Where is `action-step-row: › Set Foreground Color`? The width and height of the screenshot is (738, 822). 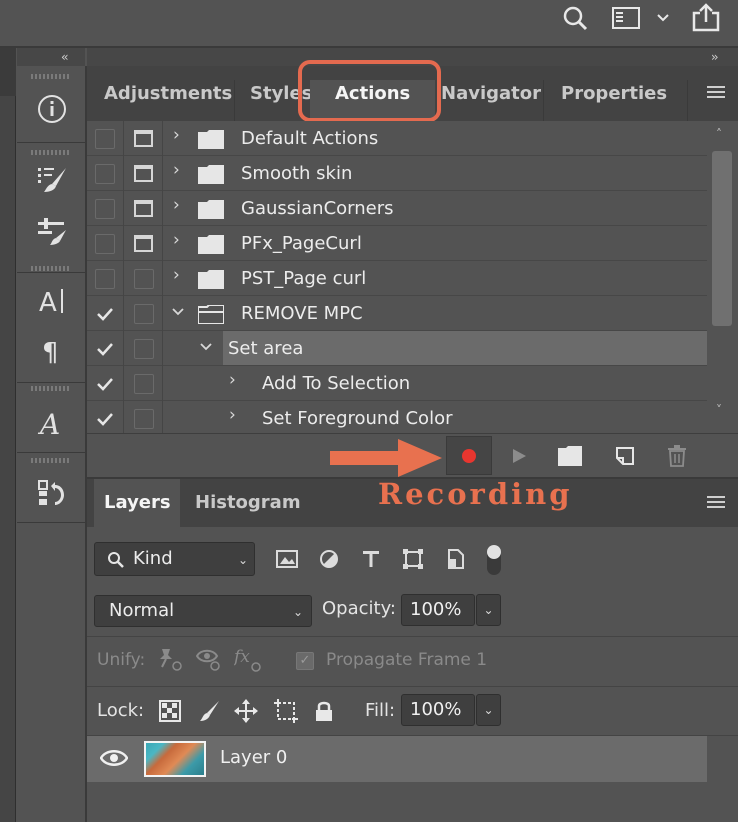
action-step-row: › Set Foreground Color is located at coordinates (397, 418).